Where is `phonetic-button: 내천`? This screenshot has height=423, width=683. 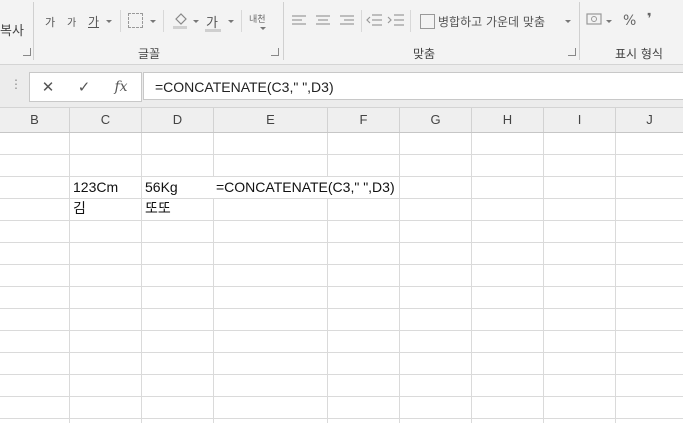 phonetic-button: 내천 is located at coordinates (257, 18).